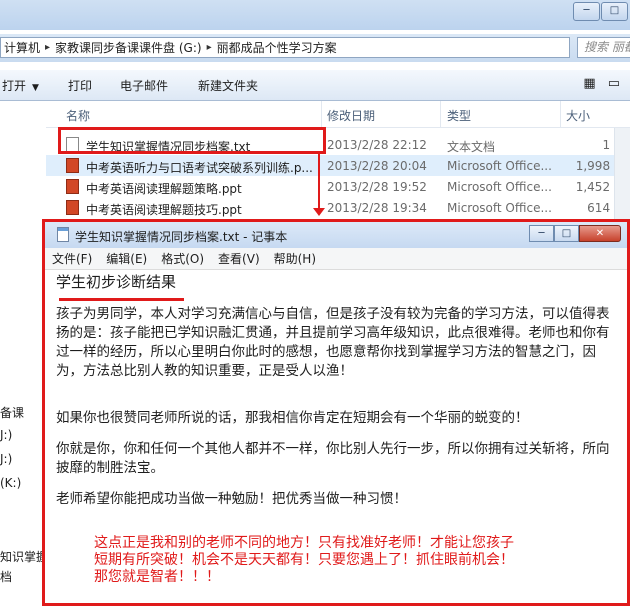  What do you see at coordinates (377, 145) in the screenshot?
I see `file-date: 2013/2/28 22:12` at bounding box center [377, 145].